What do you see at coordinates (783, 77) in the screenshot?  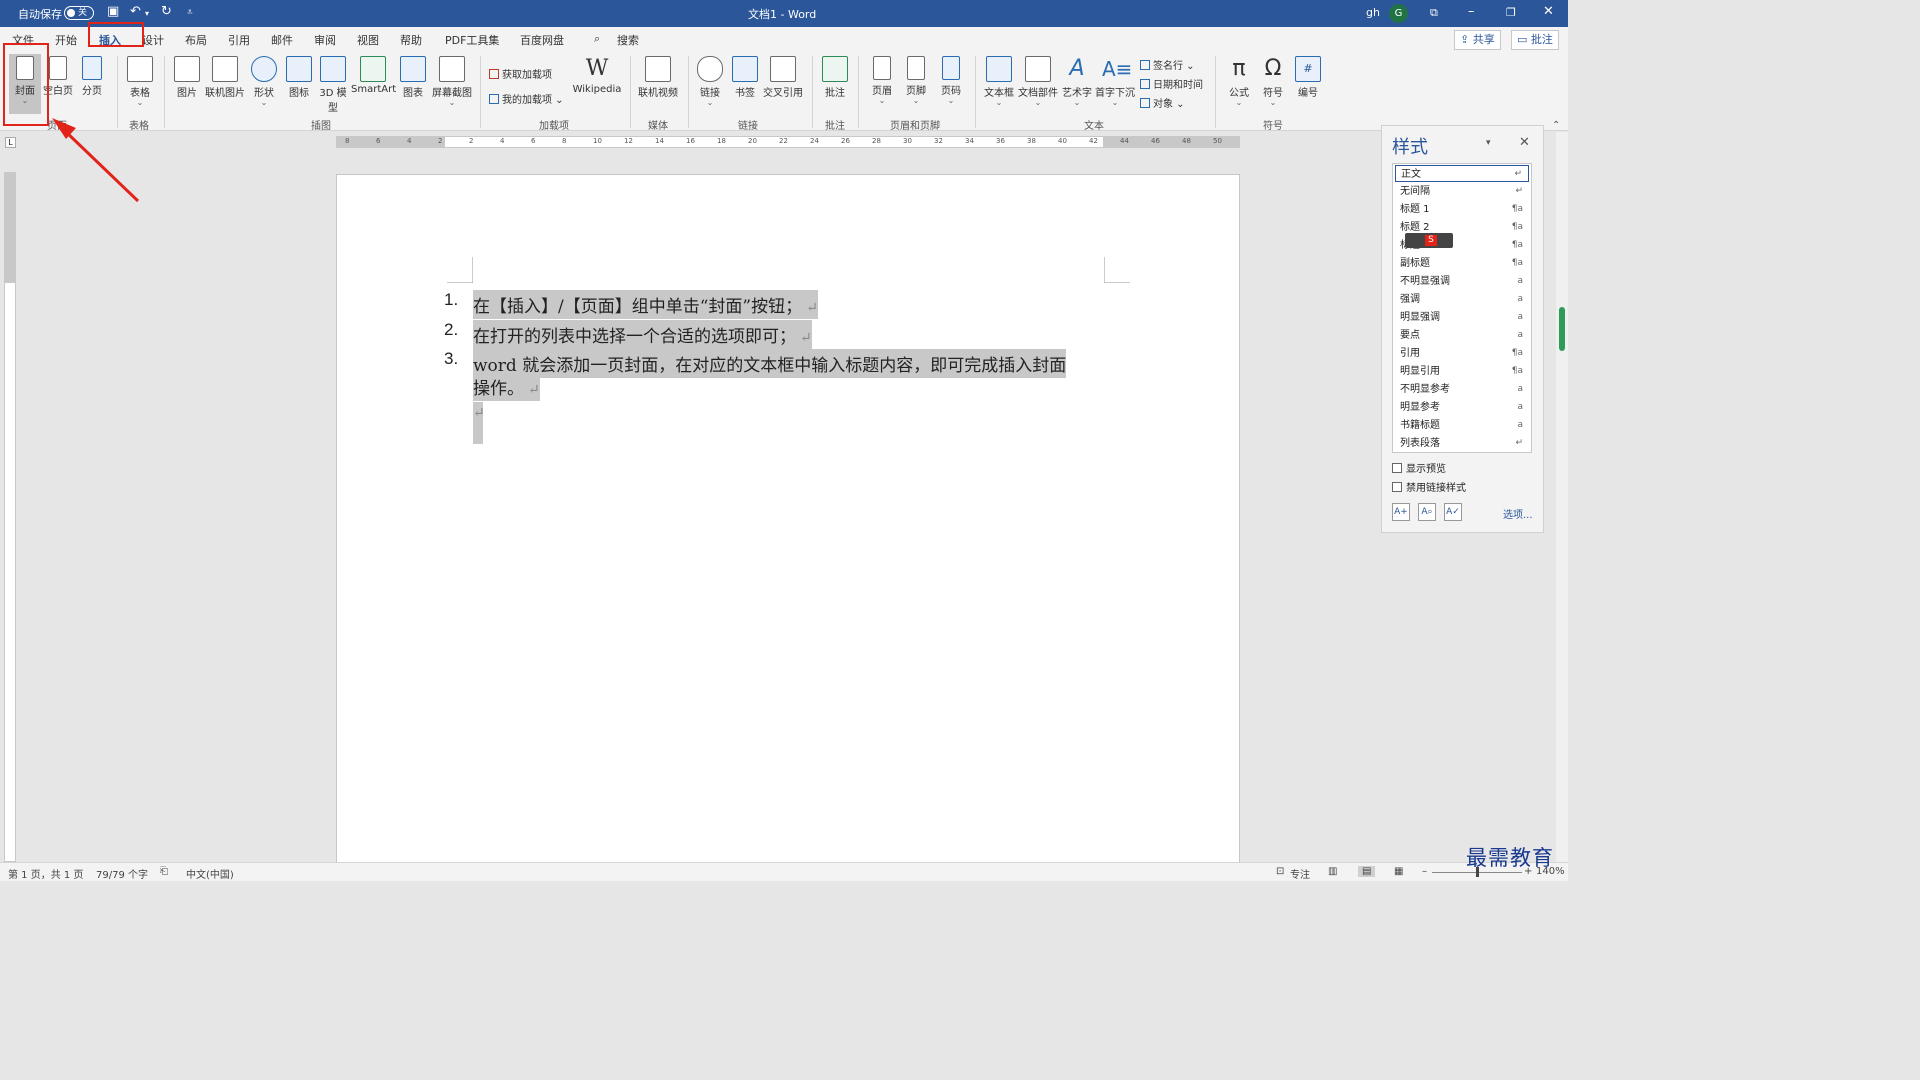 I see `cross-reference-button: 交叉引用` at bounding box center [783, 77].